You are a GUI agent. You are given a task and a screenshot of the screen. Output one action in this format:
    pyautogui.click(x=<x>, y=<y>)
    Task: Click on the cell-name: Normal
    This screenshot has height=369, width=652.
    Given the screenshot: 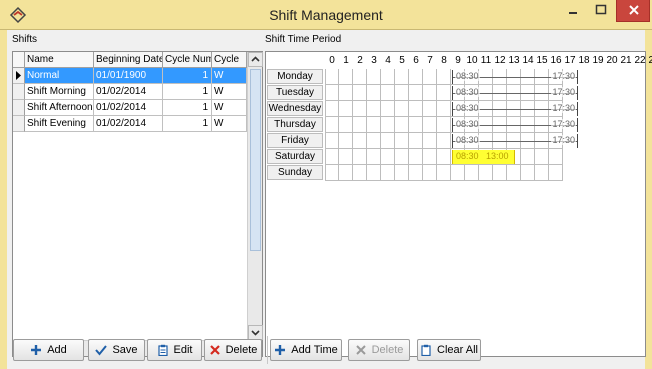 What is the action you would take?
    pyautogui.click(x=59, y=76)
    